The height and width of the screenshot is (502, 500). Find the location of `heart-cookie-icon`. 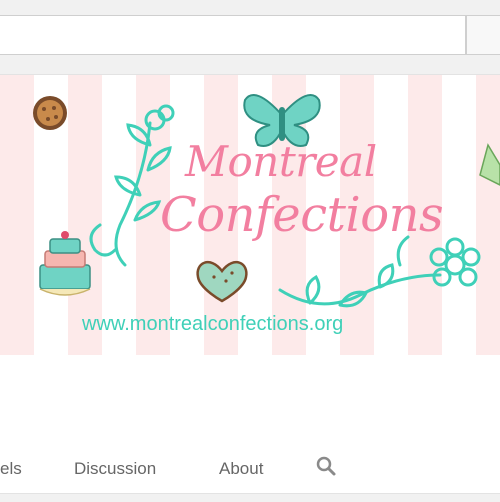

heart-cookie-icon is located at coordinates (222, 281).